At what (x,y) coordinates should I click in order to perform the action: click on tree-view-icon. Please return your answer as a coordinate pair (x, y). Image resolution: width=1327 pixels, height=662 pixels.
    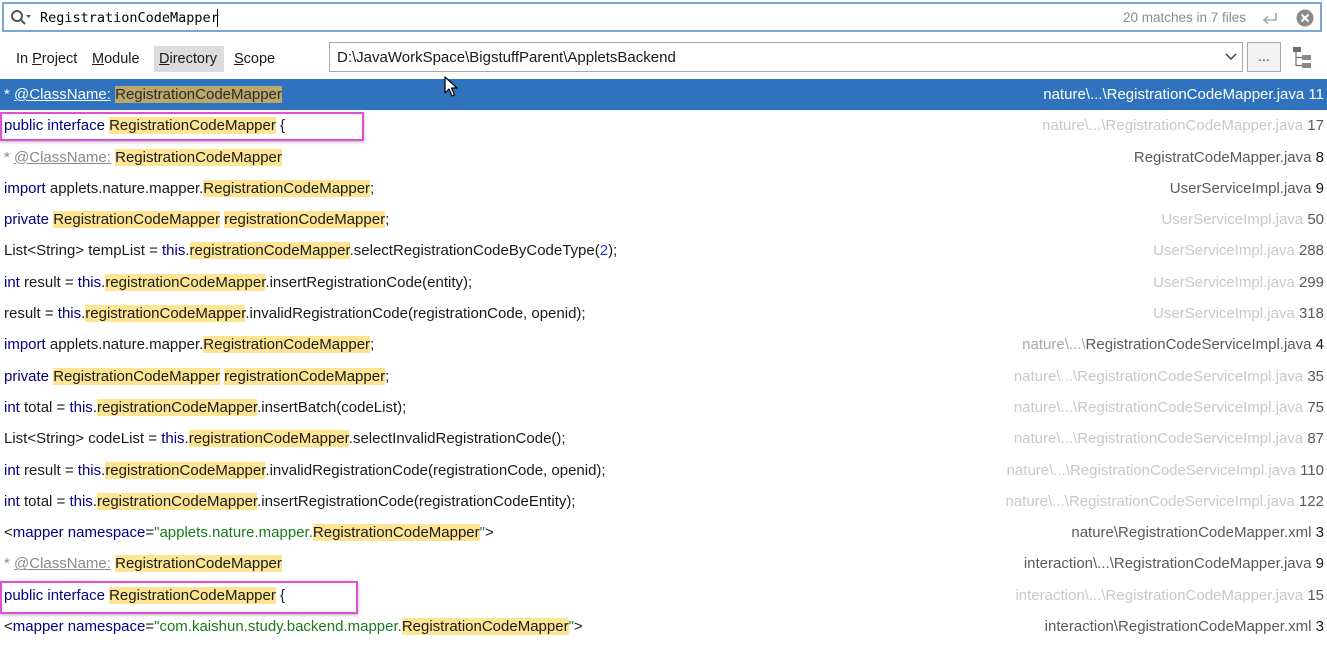
    Looking at the image, I should click on (1302, 57).